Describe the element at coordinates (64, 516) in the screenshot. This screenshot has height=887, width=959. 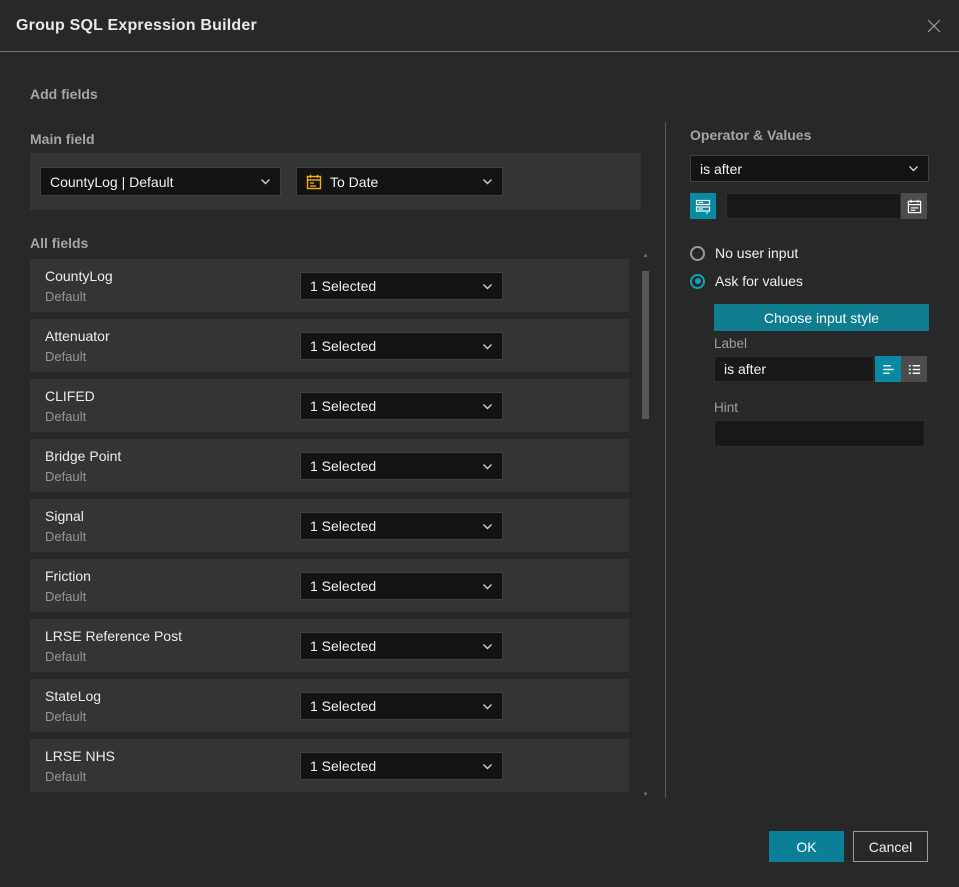
I see `field-name: Signal` at that location.